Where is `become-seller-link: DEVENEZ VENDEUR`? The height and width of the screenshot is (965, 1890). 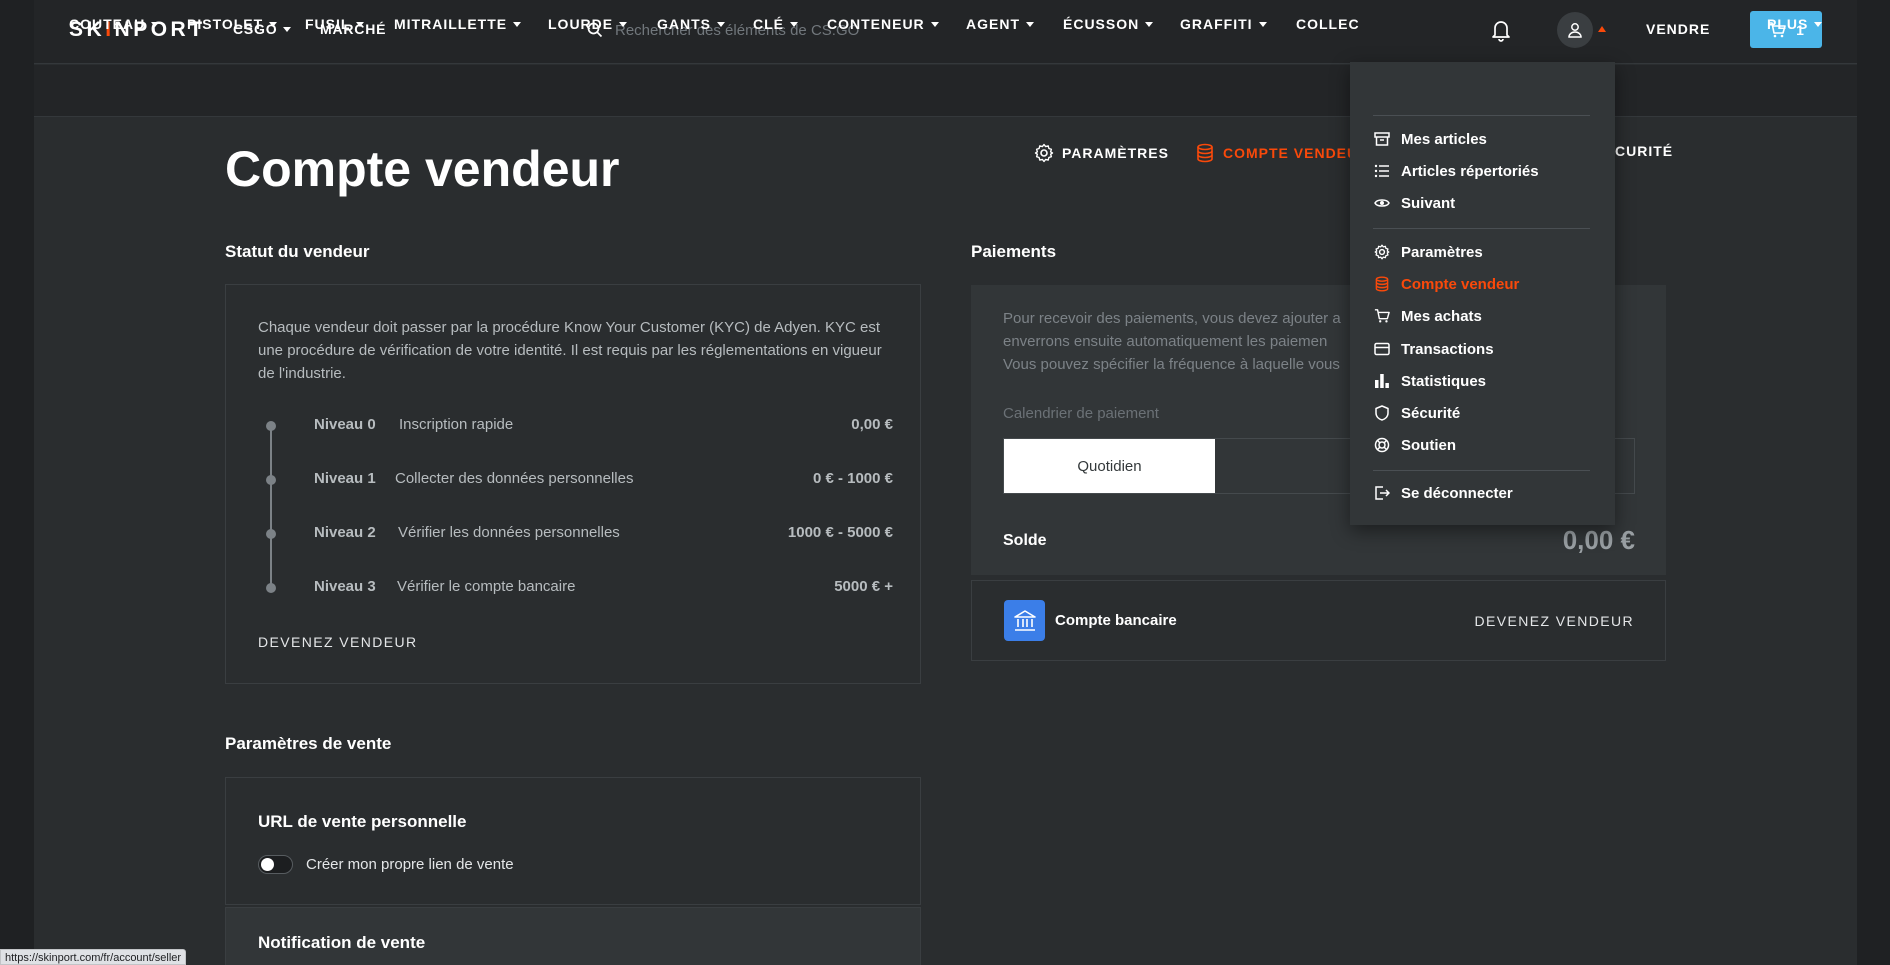 become-seller-link: DEVENEZ VENDEUR is located at coordinates (337, 642).